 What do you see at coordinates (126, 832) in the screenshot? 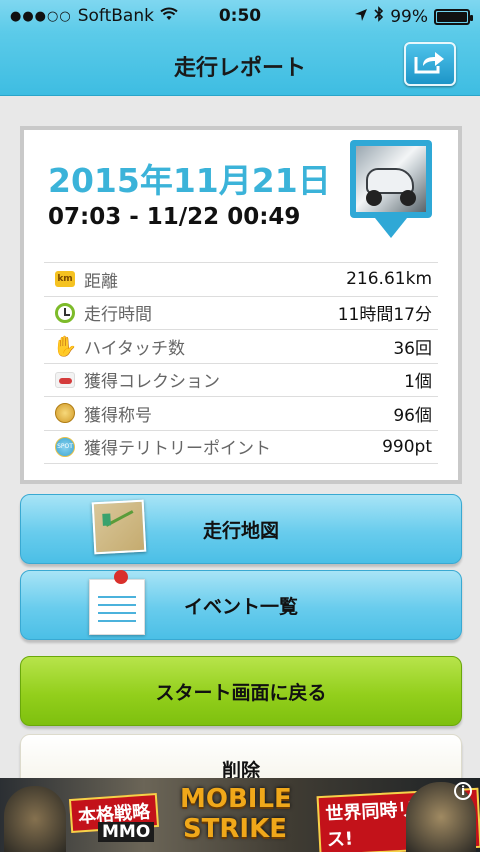
I see `ad-text-mmo: MMO` at bounding box center [126, 832].